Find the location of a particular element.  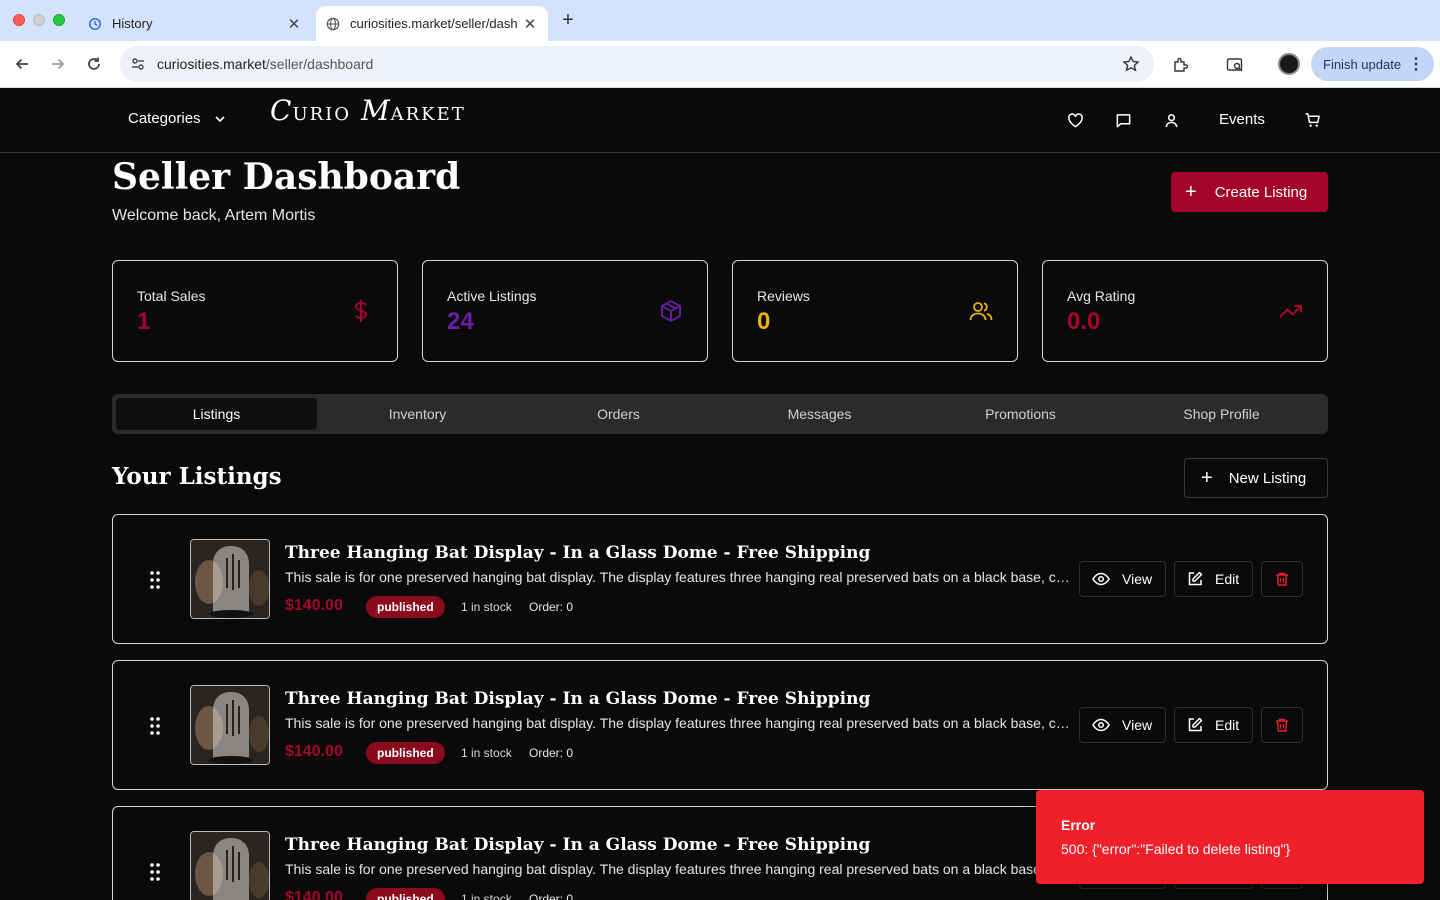

stat-label: Reviews is located at coordinates (783, 296).